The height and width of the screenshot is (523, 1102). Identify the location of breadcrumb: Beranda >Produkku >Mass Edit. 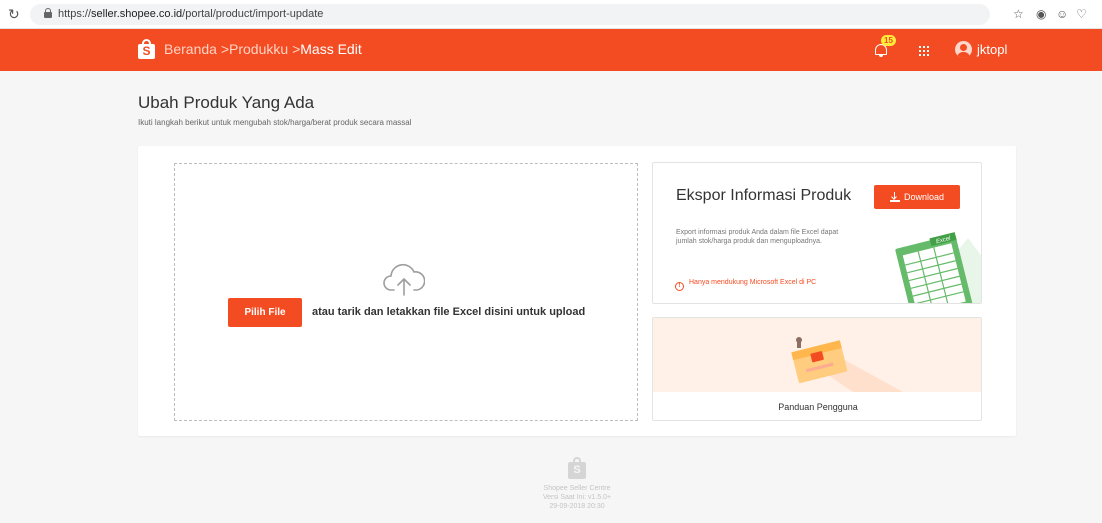
(263, 49).